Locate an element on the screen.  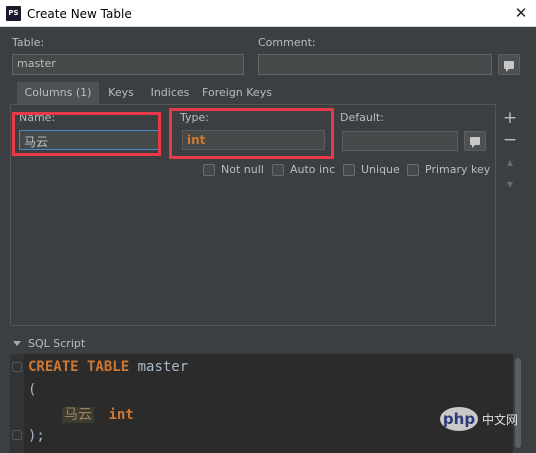
tab-foreign-keys: Foreign Keys is located at coordinates (237, 93).